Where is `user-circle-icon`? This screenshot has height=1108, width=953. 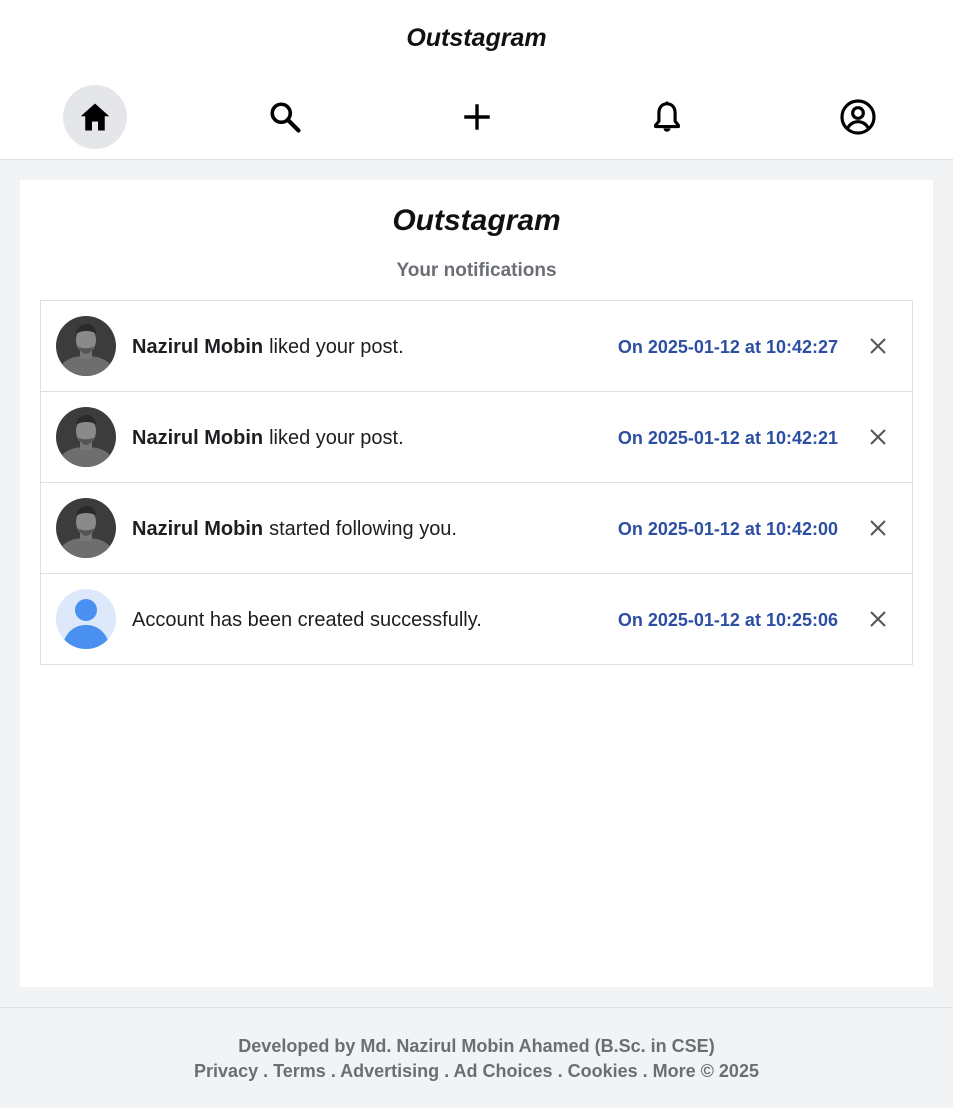 user-circle-icon is located at coordinates (858, 117).